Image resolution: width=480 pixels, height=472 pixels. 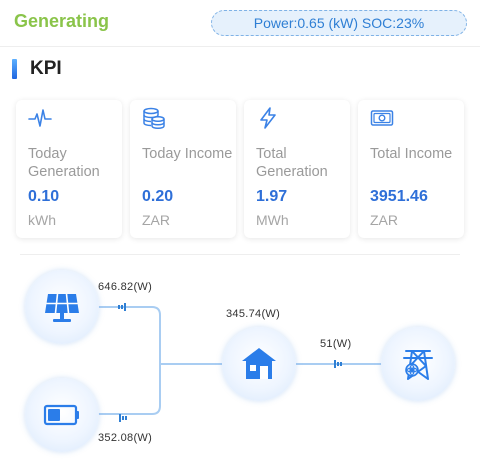 What do you see at coordinates (268, 118) in the screenshot?
I see `bolt-icon` at bounding box center [268, 118].